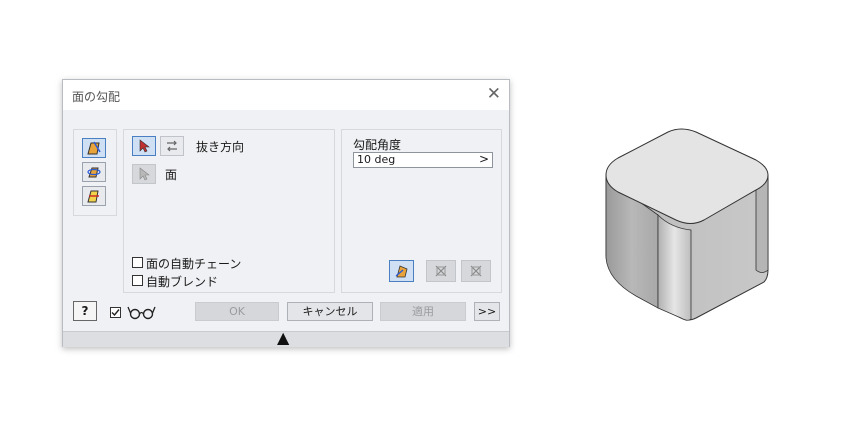 This screenshot has width=860, height=424. I want to click on auto-blend-checkbox, so click(137, 280).